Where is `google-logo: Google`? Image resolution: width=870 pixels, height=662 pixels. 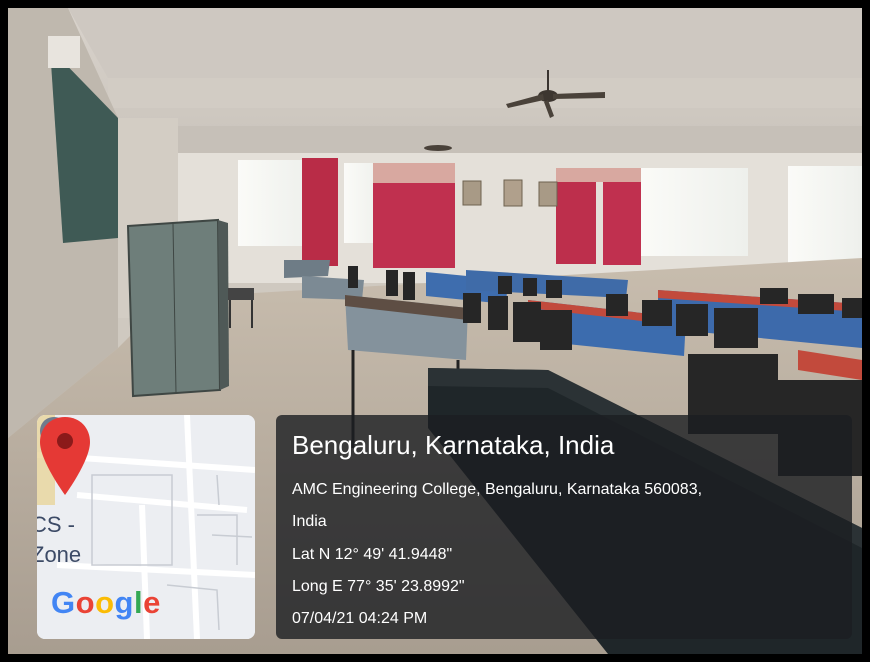 google-logo: Google is located at coordinates (106, 602).